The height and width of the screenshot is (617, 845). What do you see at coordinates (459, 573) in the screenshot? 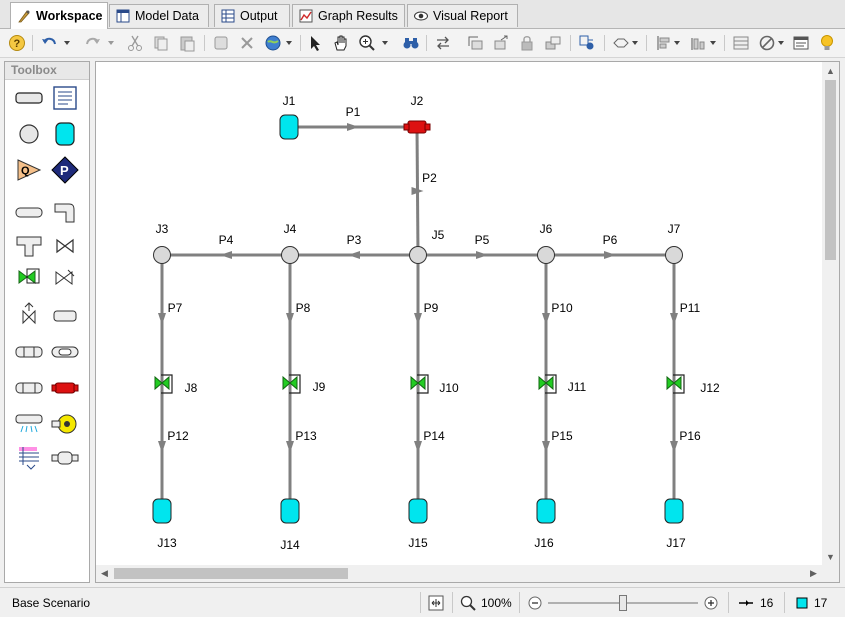
I see `horizontal-scrollbar: ◀ ▶` at bounding box center [459, 573].